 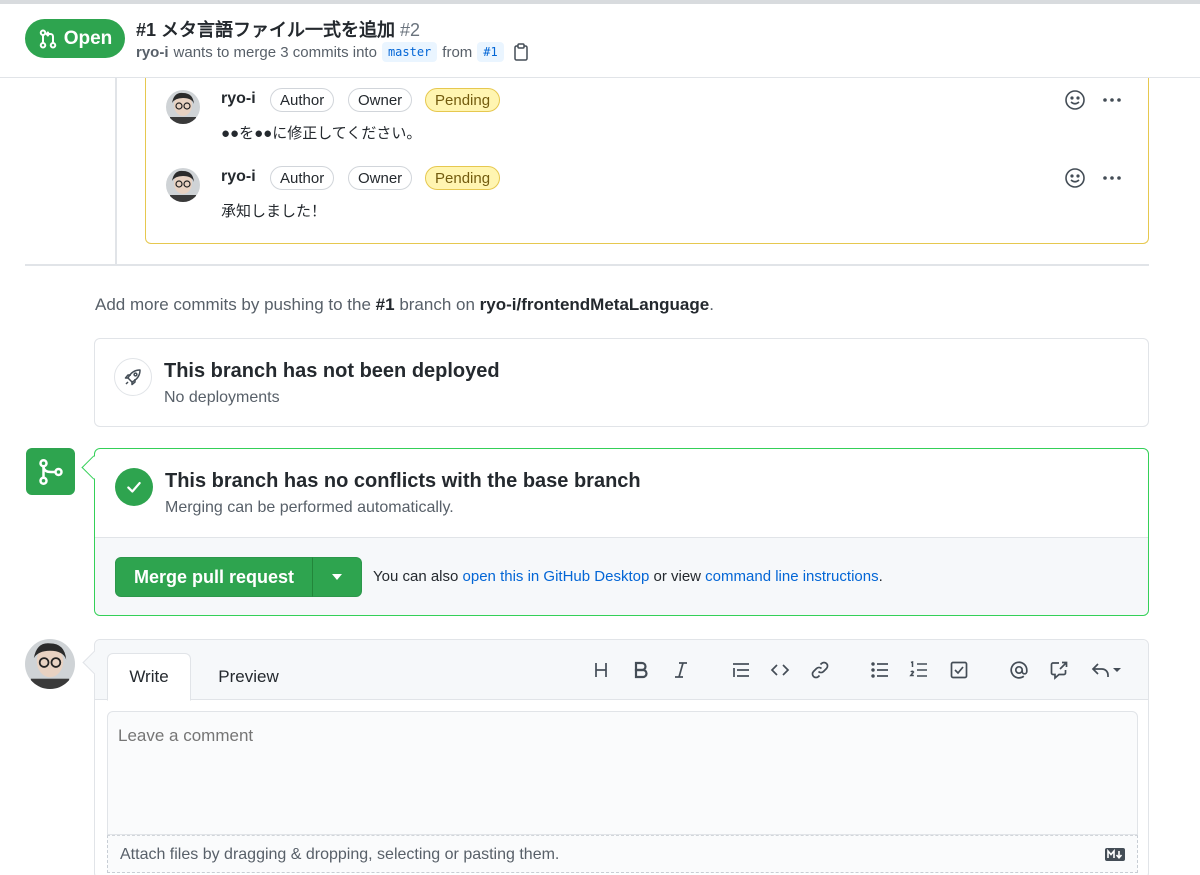 I want to click on link-icon, so click(x=820, y=670).